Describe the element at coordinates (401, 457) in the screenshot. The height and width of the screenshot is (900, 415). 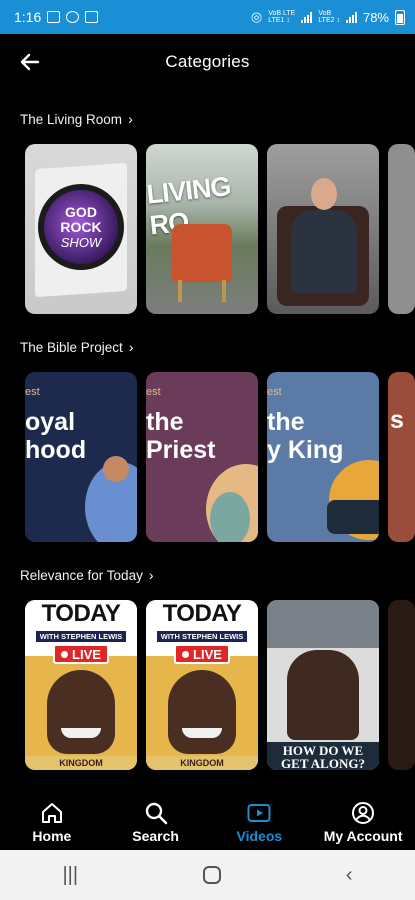
I see `video-card: s` at that location.